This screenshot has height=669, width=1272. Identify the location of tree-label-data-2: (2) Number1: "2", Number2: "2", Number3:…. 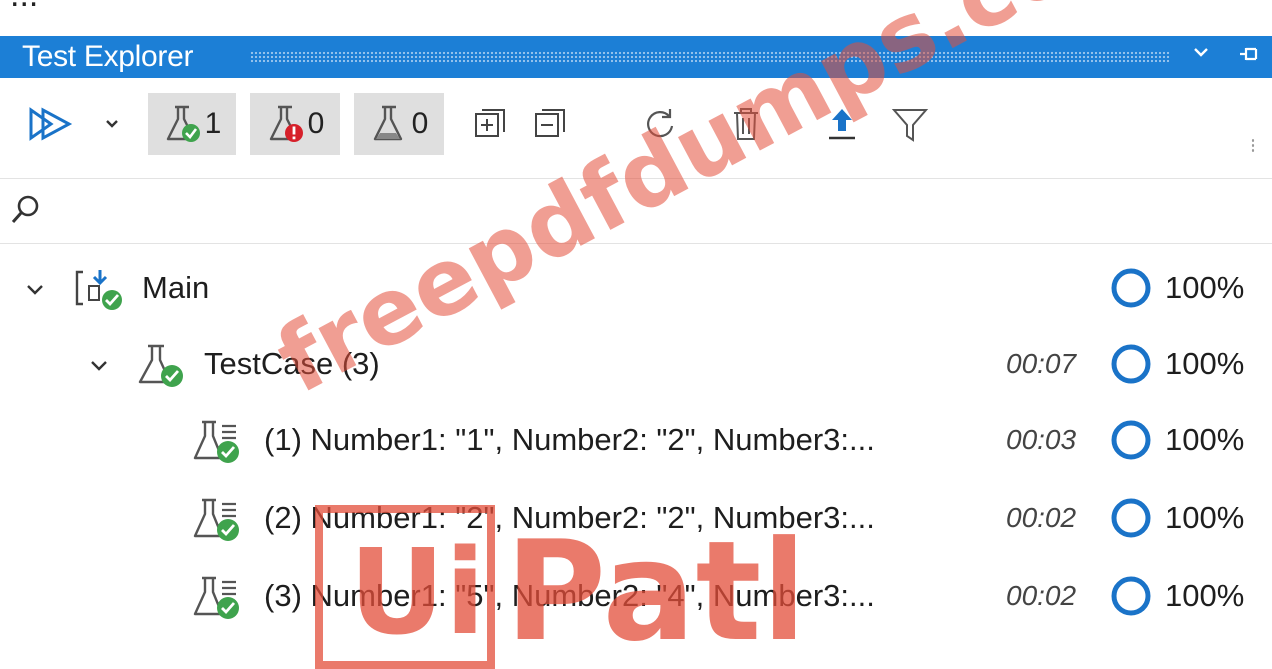
(569, 517).